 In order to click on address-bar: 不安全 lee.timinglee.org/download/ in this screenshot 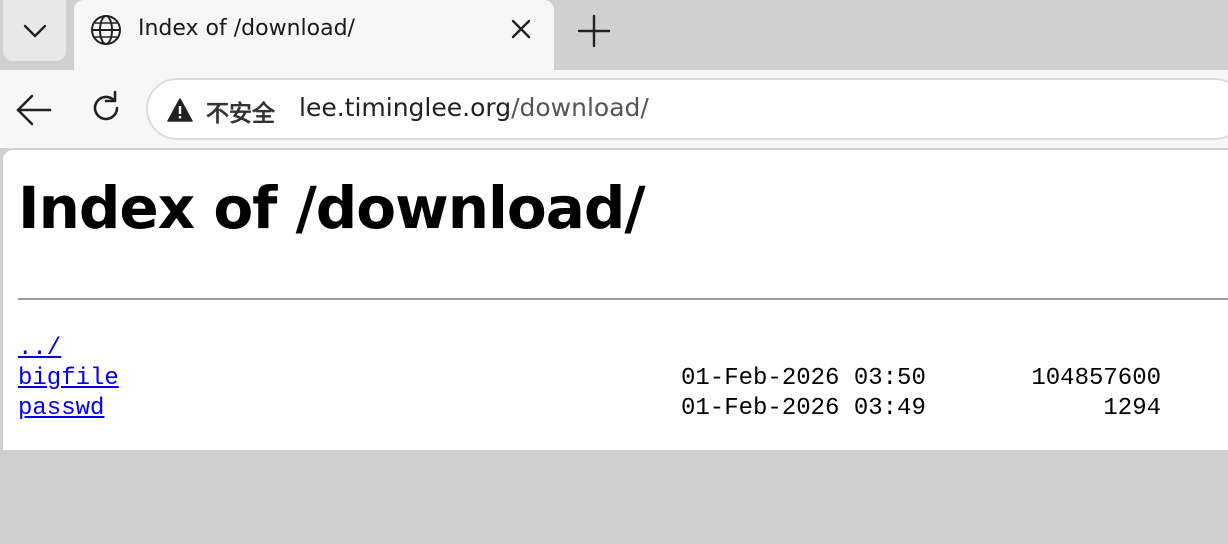, I will do `click(687, 109)`.